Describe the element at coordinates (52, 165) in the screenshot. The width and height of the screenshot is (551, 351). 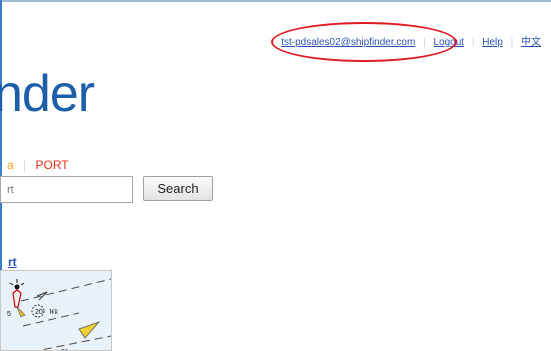
I see `tab-port: PORT` at that location.